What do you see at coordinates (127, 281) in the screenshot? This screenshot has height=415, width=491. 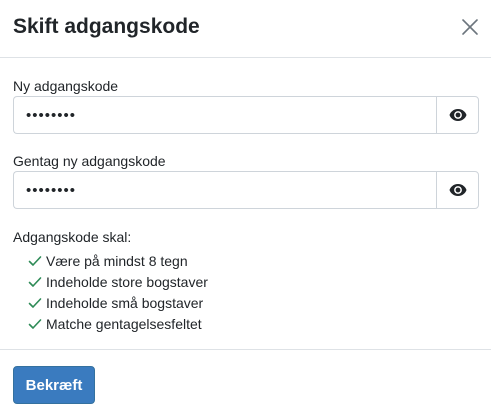 I see `requirement-label: Indeholde store bogstaver` at bounding box center [127, 281].